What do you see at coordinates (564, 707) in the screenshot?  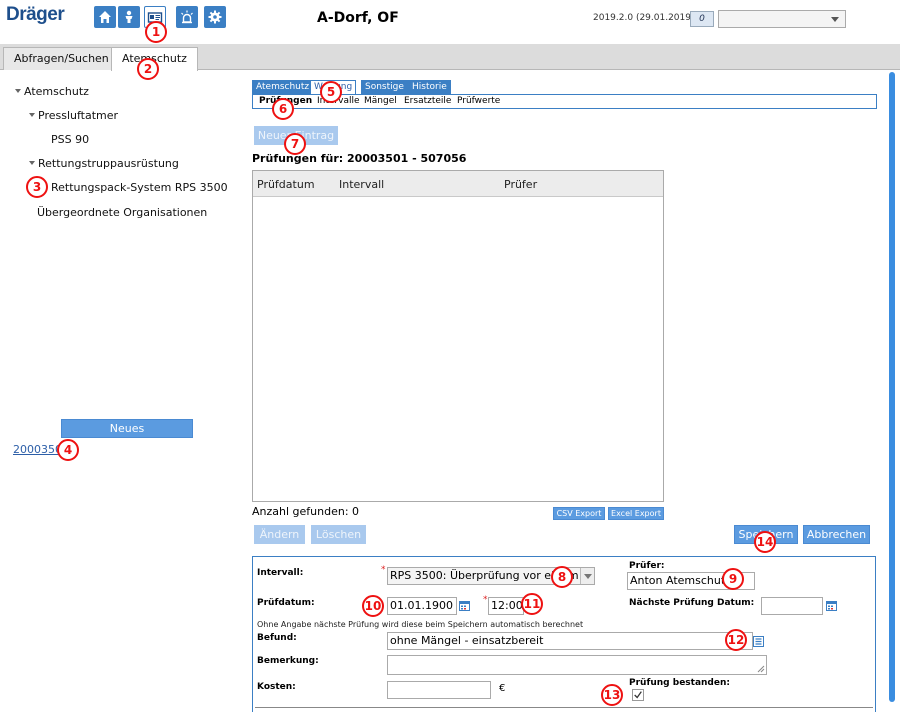 I see `form-divider` at bounding box center [564, 707].